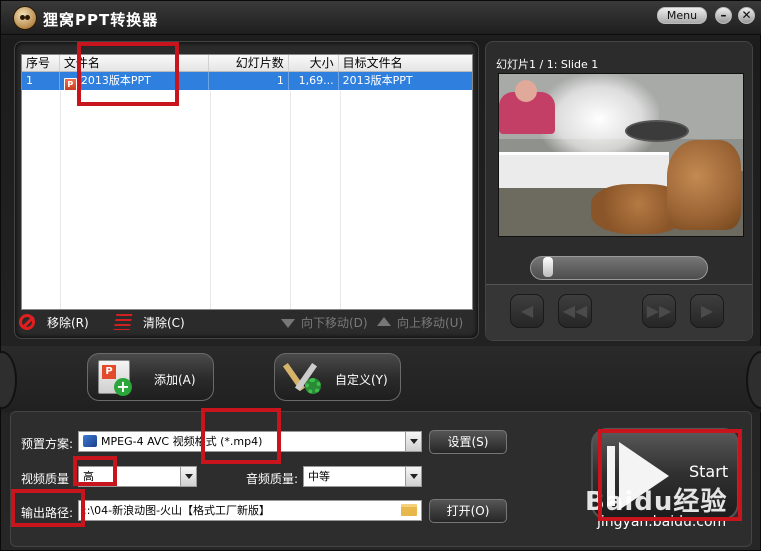 The width and height of the screenshot is (761, 551). What do you see at coordinates (468, 511) in the screenshot?
I see `open-button: 打开(O)` at bounding box center [468, 511].